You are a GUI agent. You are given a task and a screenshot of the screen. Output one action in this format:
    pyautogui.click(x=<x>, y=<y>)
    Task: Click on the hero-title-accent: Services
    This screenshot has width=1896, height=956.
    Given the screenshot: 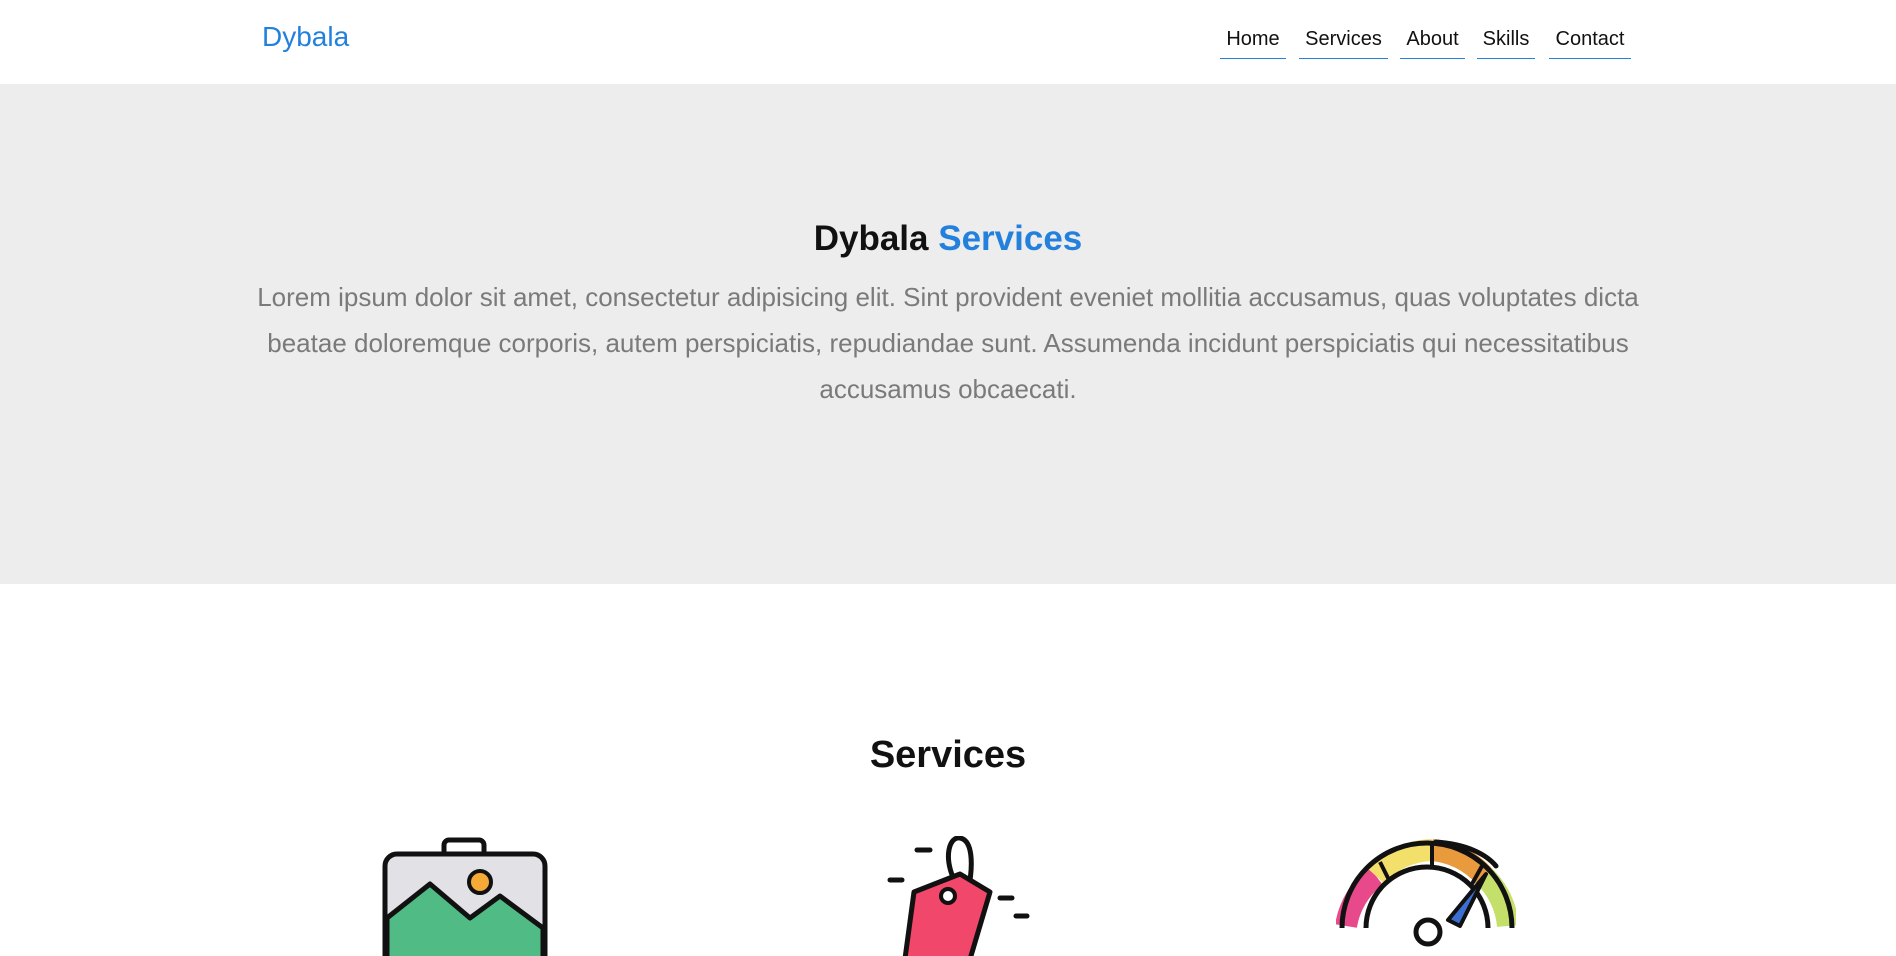 What is the action you would take?
    pyautogui.click(x=1010, y=238)
    